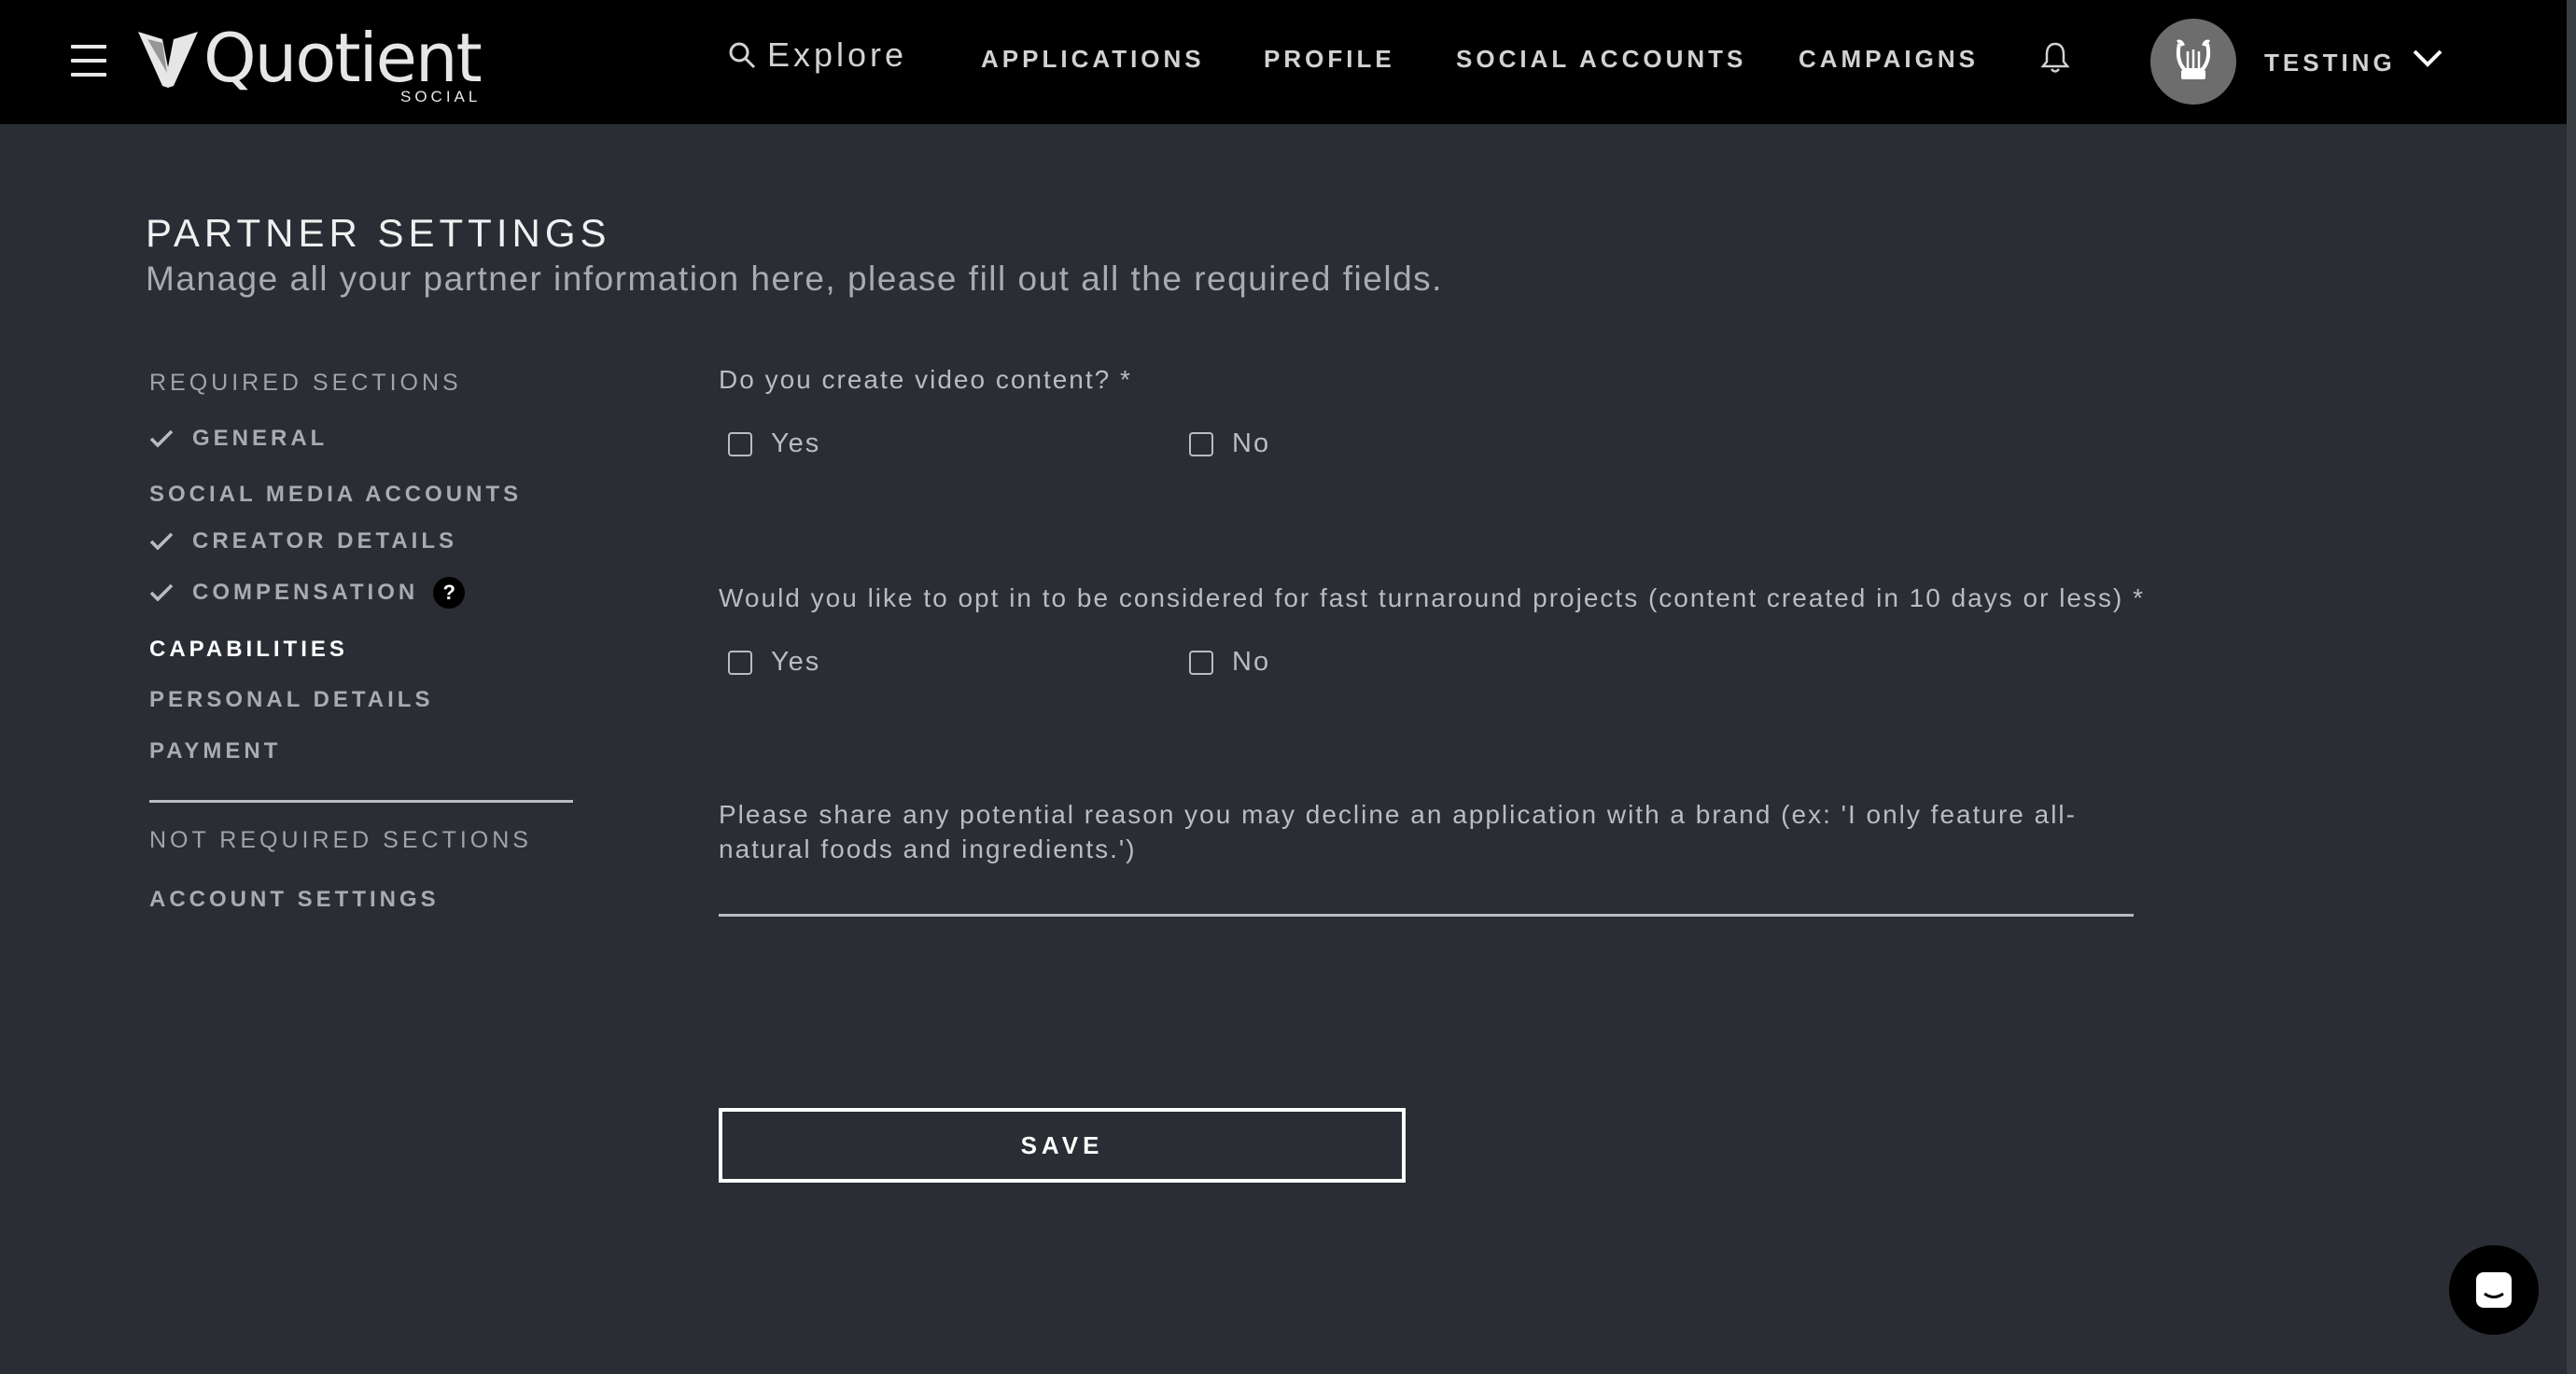 The image size is (2576, 1374). I want to click on sidebar-item-personal-details: PERSONAL DETAILS, so click(291, 700).